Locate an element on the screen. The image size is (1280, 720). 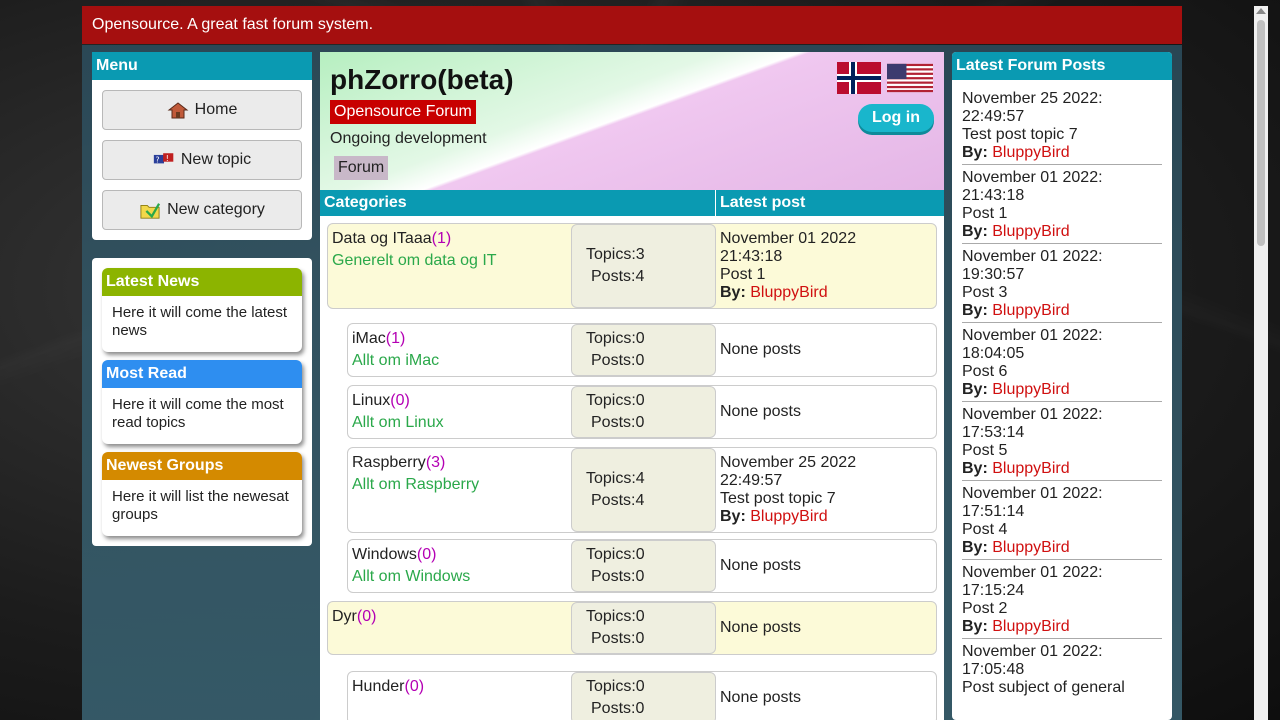
menu-title: Menu is located at coordinates (202, 66).